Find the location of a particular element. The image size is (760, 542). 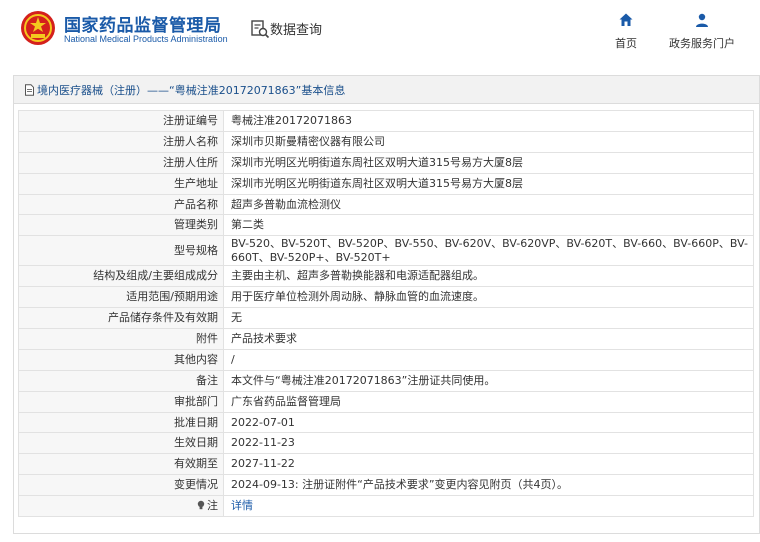

table-row: 注册证编号 粤械注准20172071863 is located at coordinates (386, 121).